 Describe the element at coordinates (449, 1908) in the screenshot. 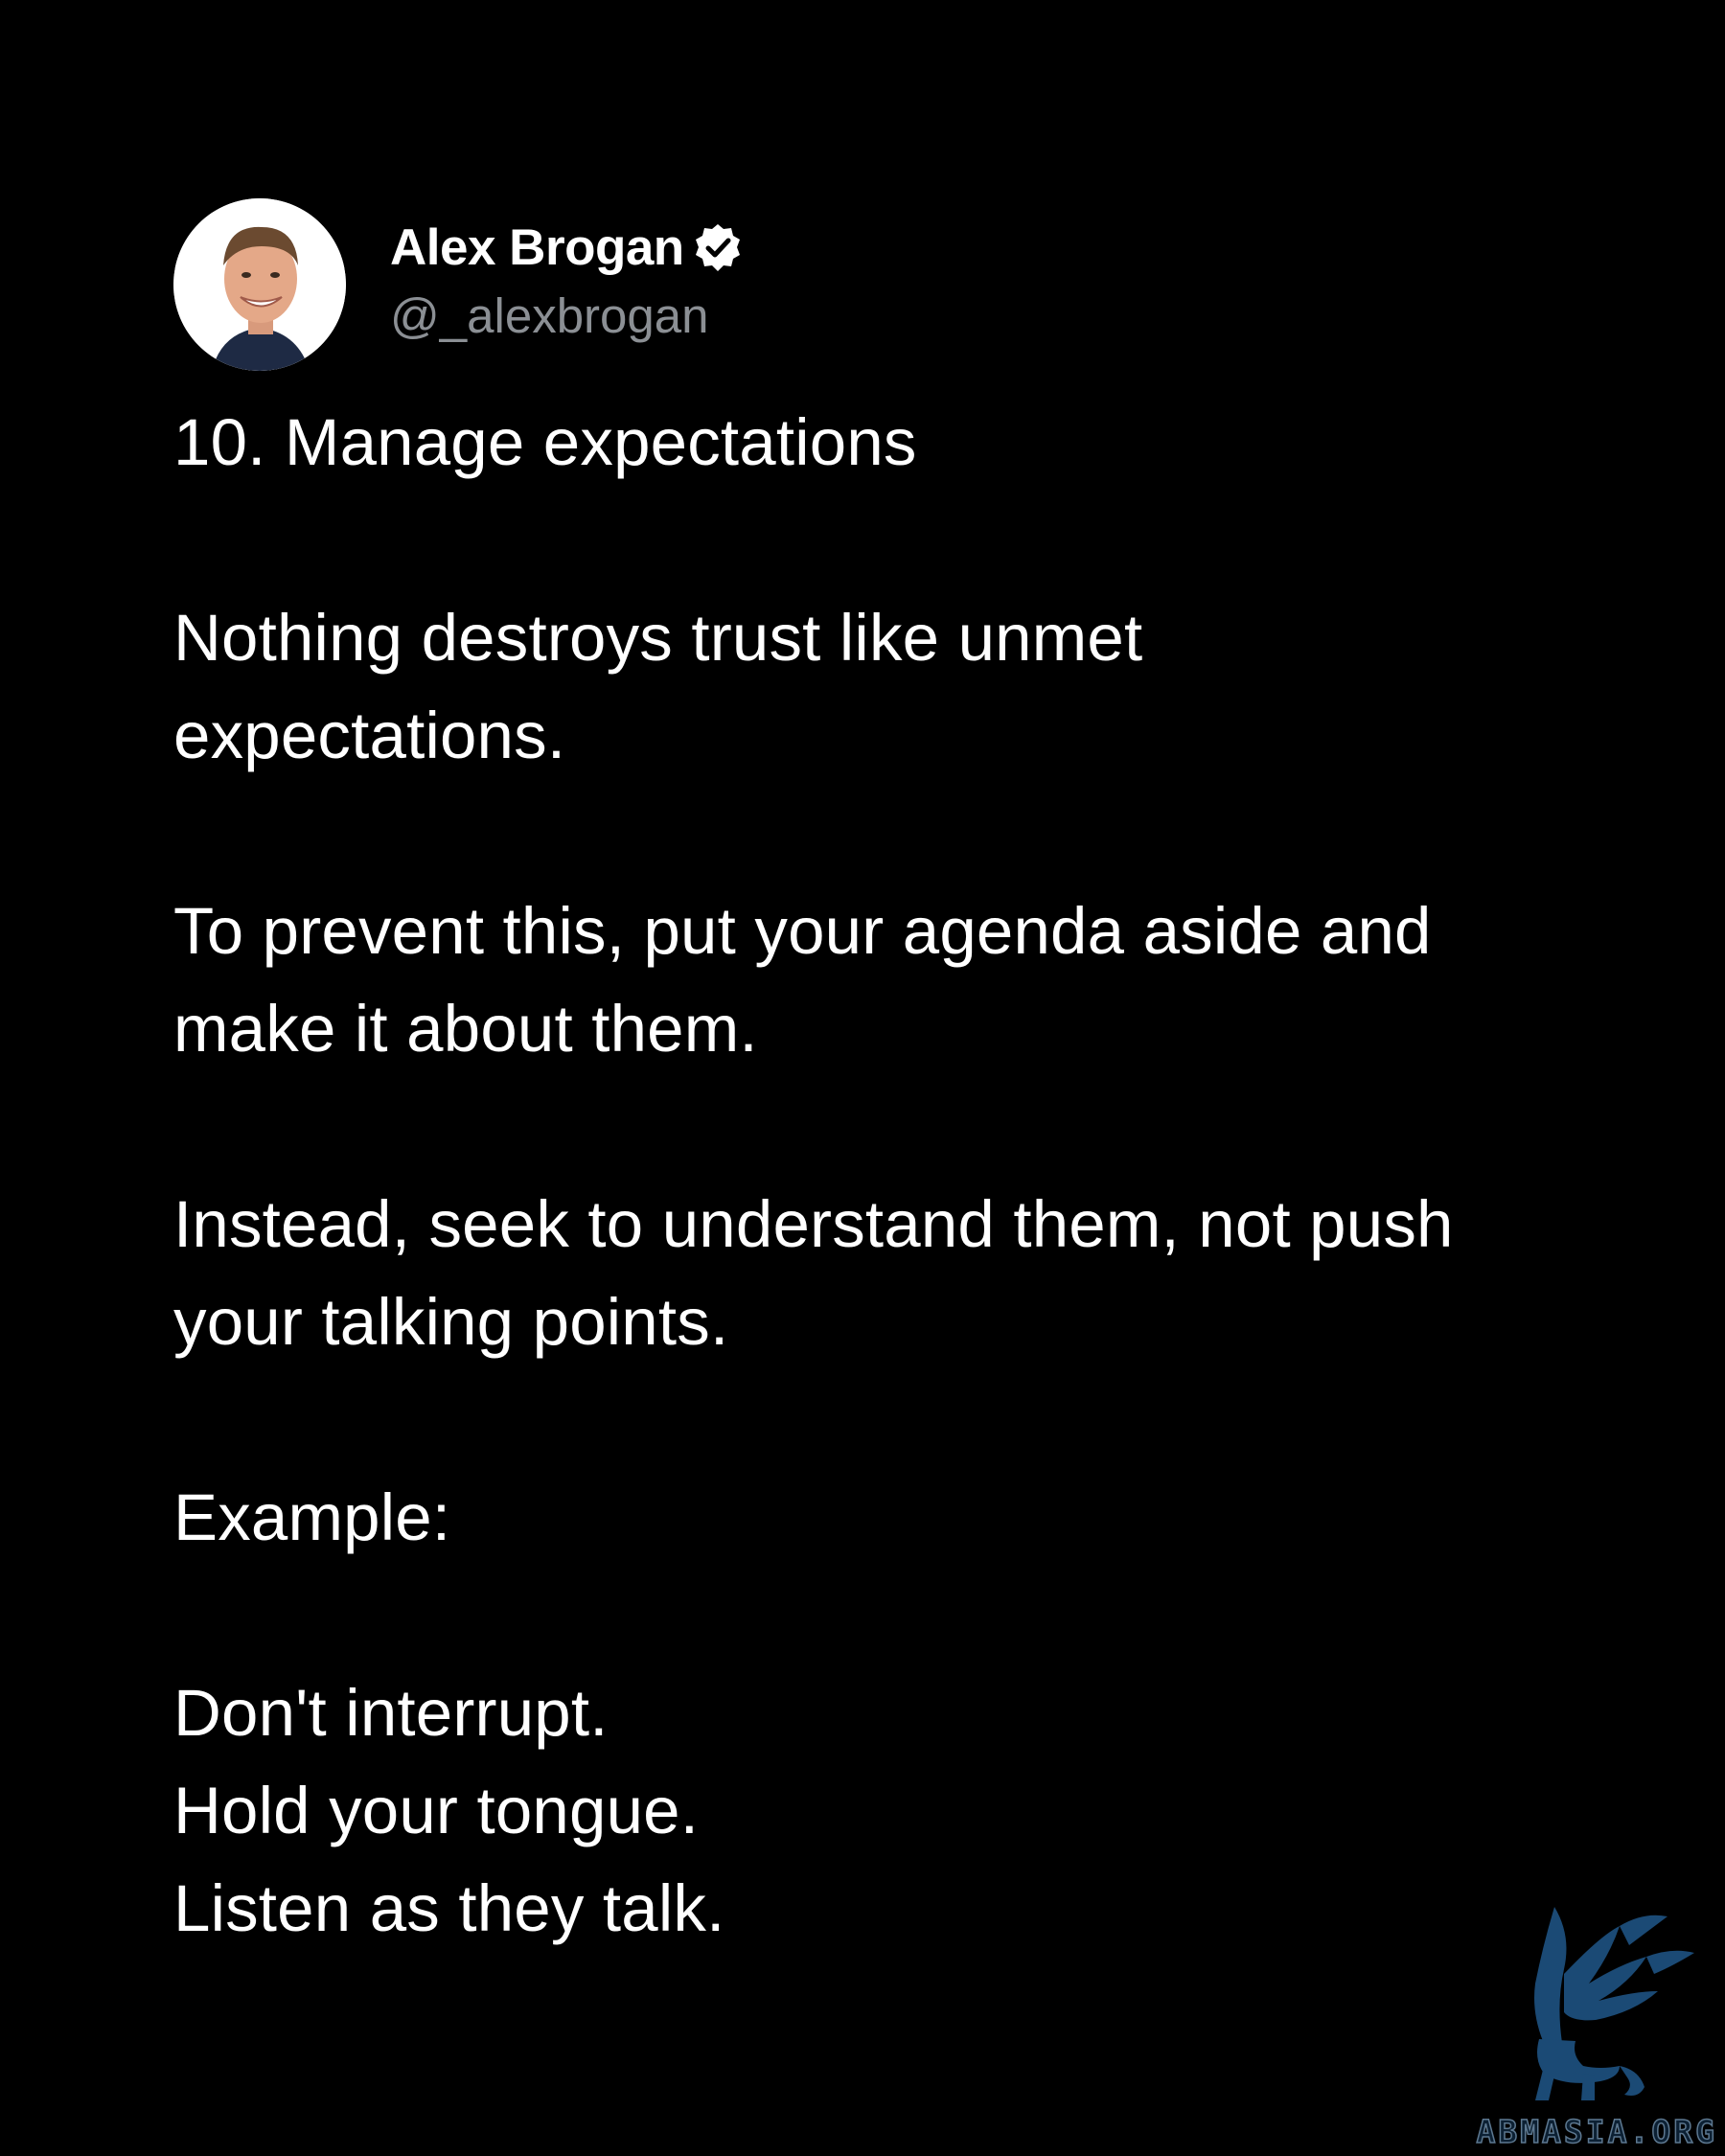

I see `text-line: Listen as they talk.` at that location.